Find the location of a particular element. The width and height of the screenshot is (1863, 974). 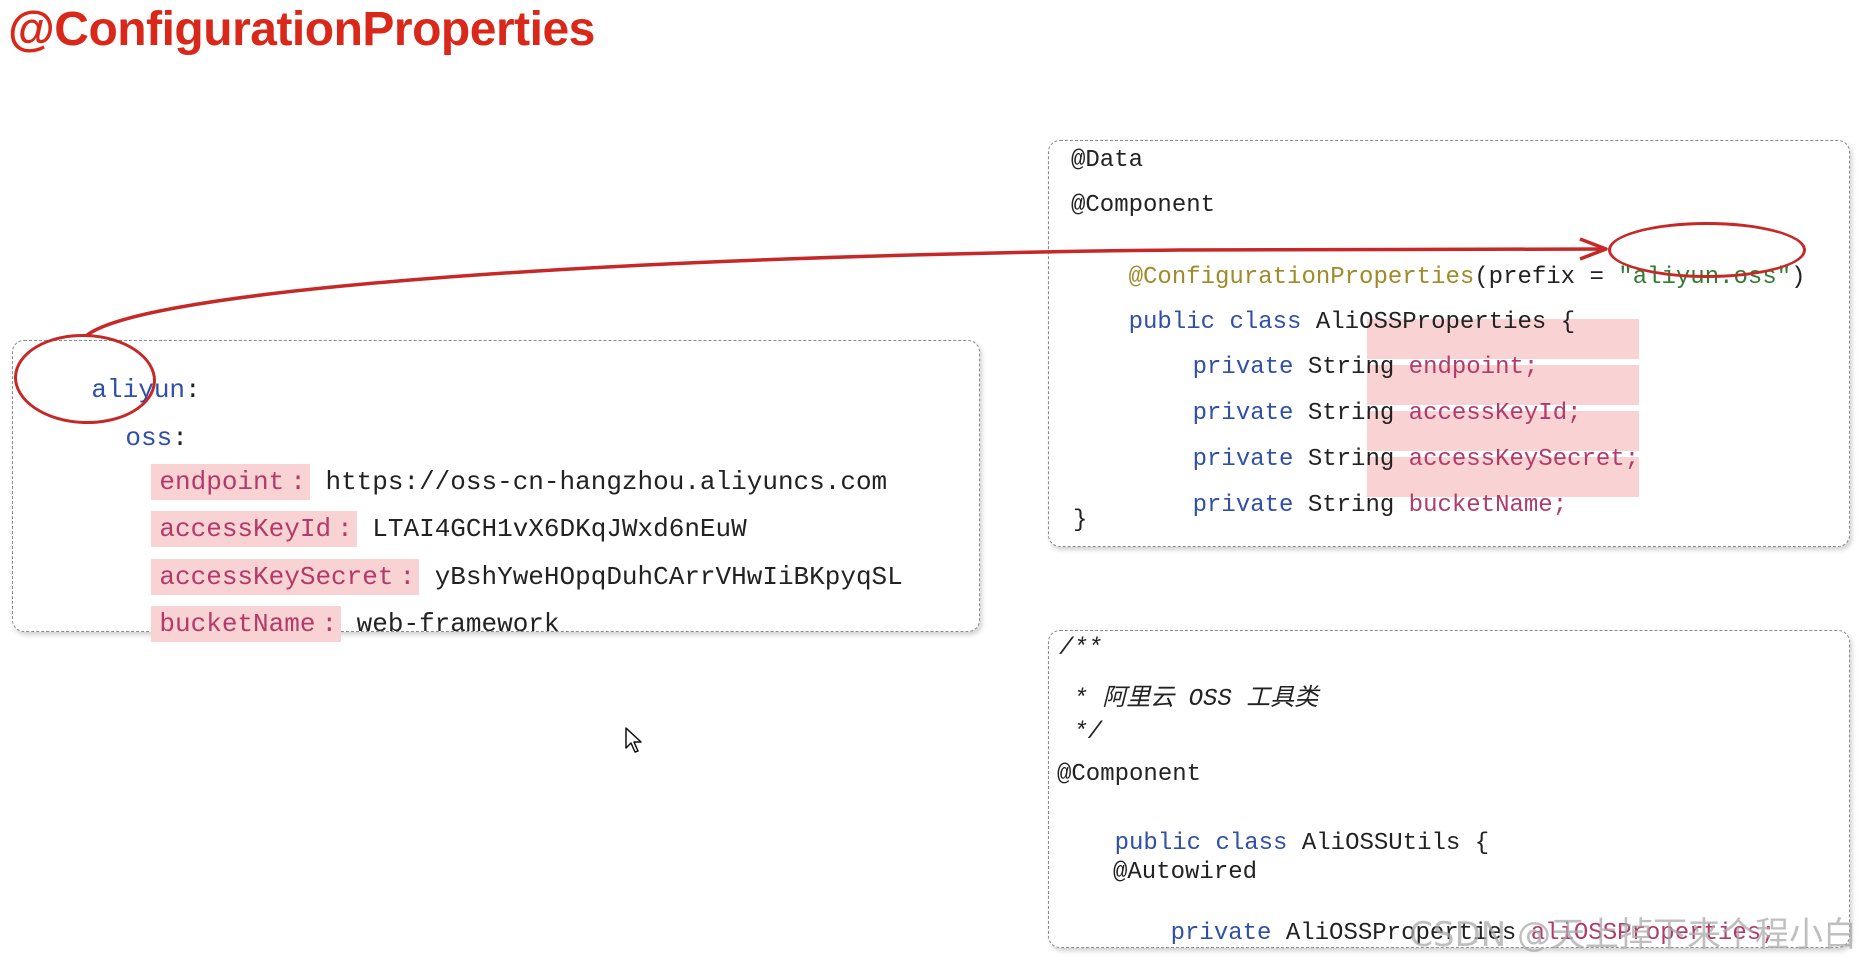

field-line: private String bucketName; is located at coordinates (1380, 505).